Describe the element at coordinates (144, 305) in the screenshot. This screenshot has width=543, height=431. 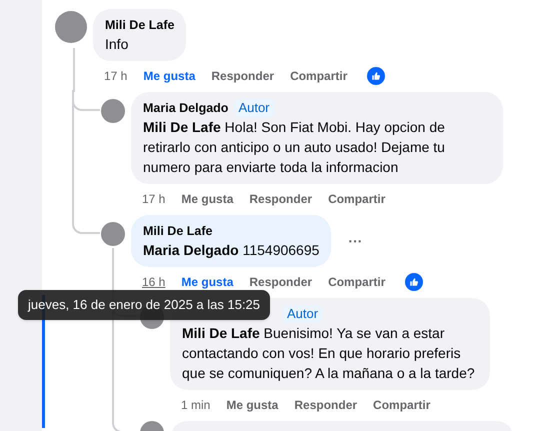
I see `timestamp-tooltip: jueves, 16 de enero de 2025 a las 15:25` at that location.